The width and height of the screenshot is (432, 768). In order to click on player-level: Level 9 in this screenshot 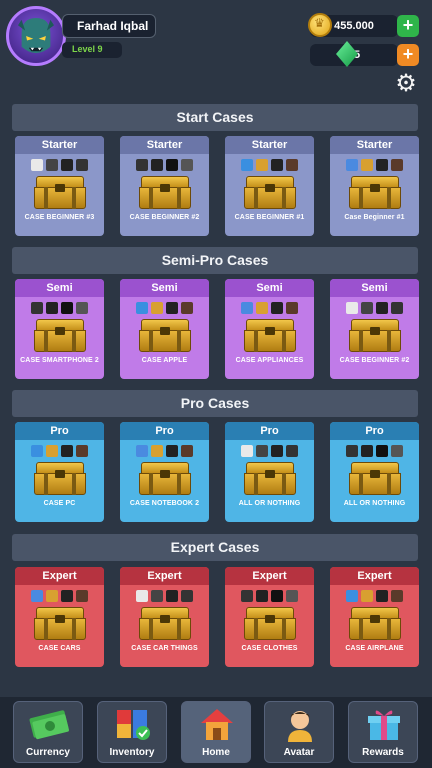, I will do `click(92, 50)`.